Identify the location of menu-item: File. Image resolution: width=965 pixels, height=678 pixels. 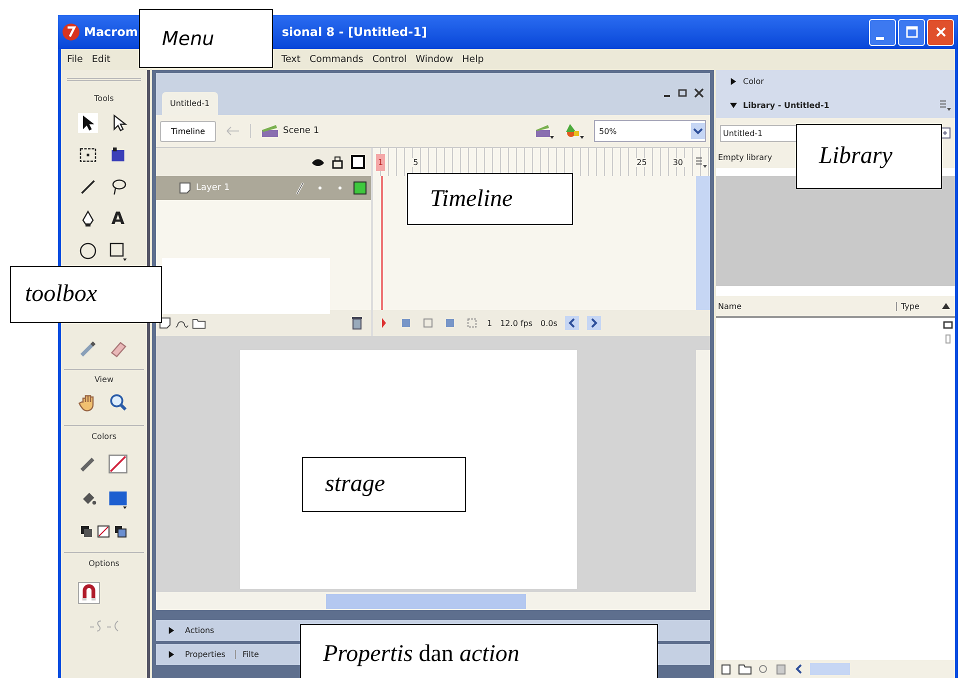
(75, 59).